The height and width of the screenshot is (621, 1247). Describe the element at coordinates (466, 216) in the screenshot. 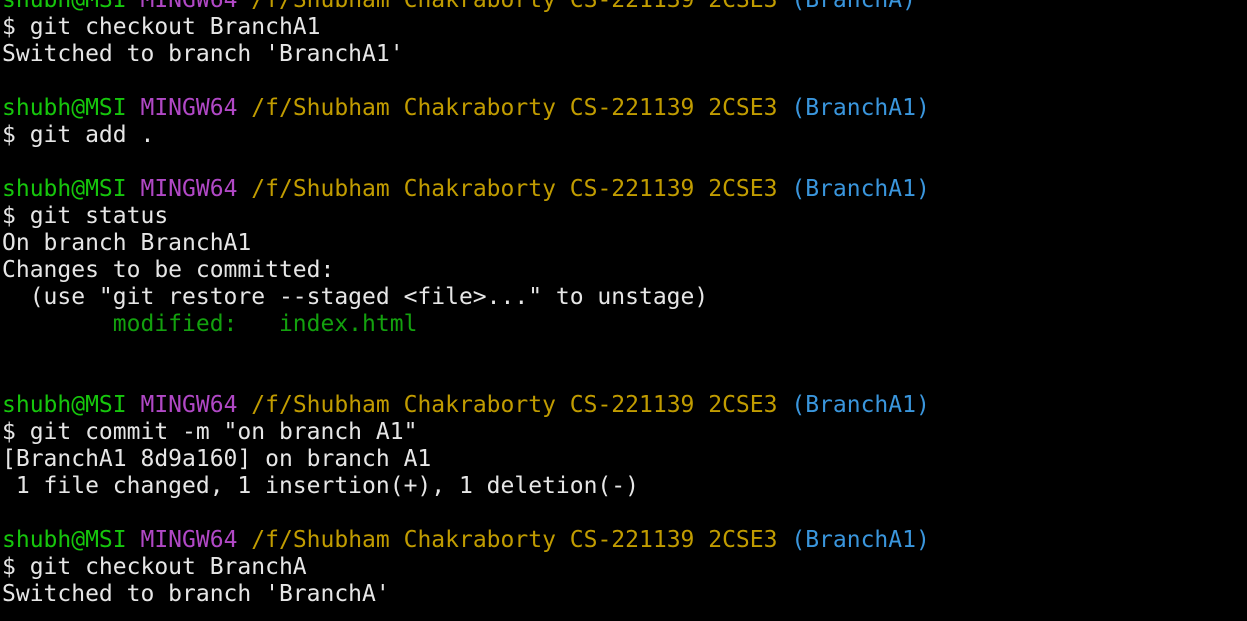

I see `terminal-line: $ git status` at that location.